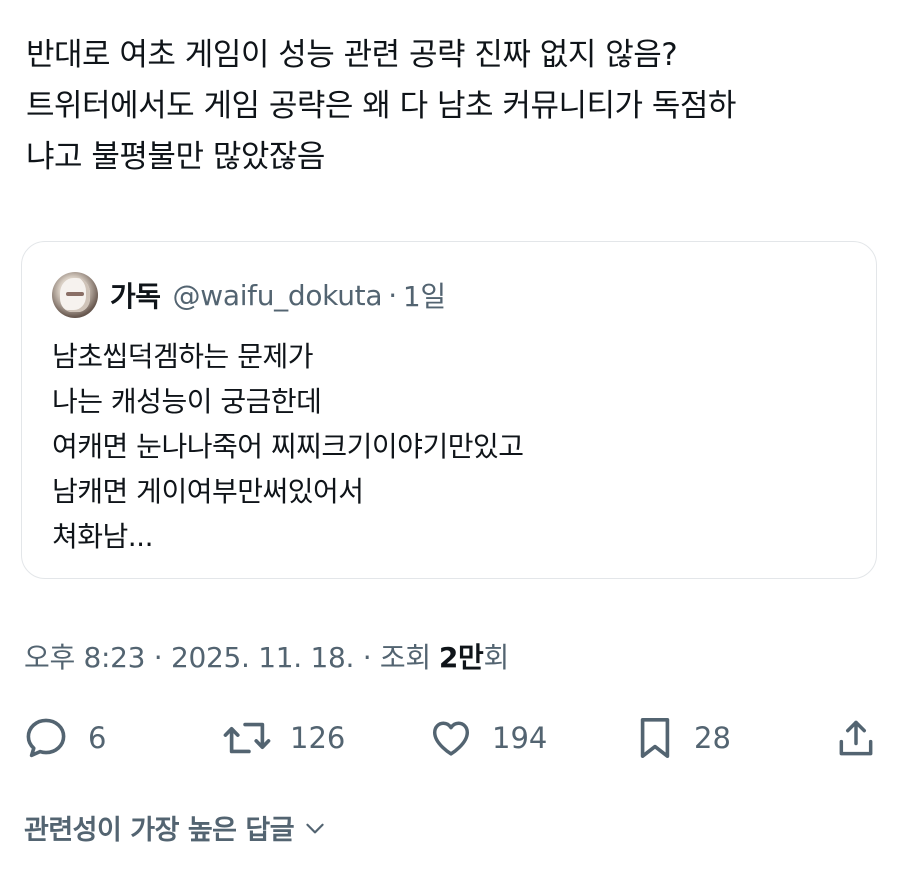  Describe the element at coordinates (520, 738) in the screenshot. I see `like-count: 194` at that location.